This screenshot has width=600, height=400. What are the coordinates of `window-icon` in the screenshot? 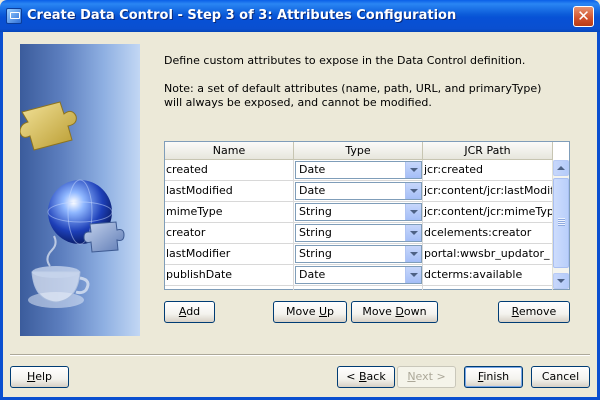 It's located at (14, 16).